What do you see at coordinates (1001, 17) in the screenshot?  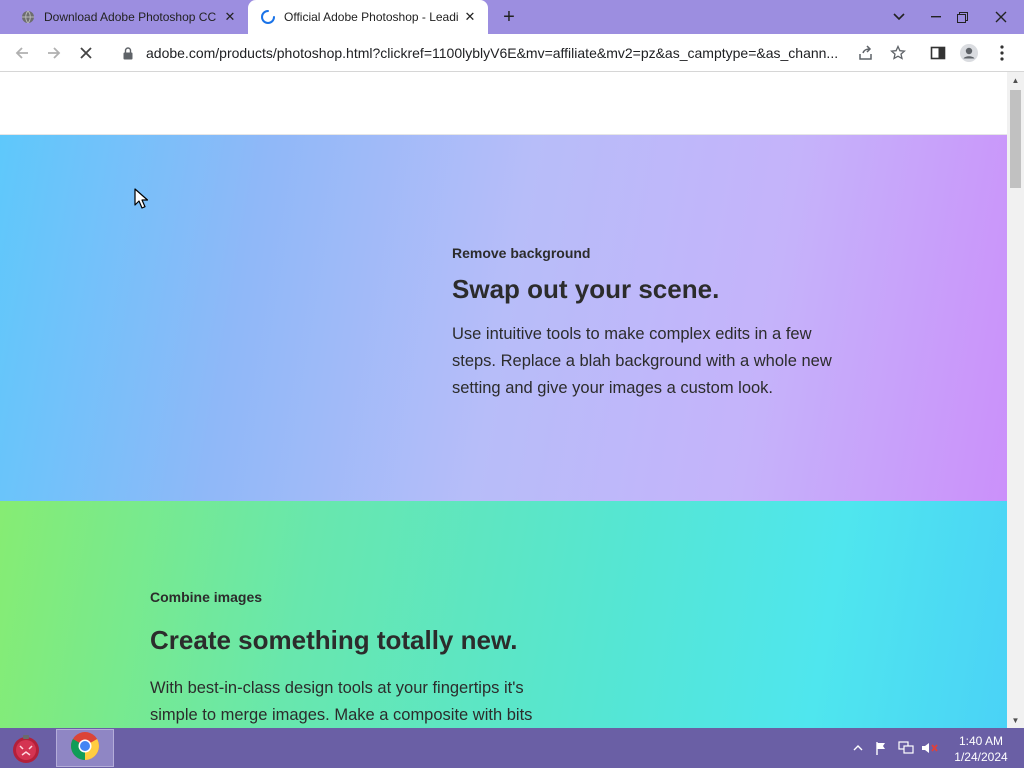 I see `close-window-icon` at bounding box center [1001, 17].